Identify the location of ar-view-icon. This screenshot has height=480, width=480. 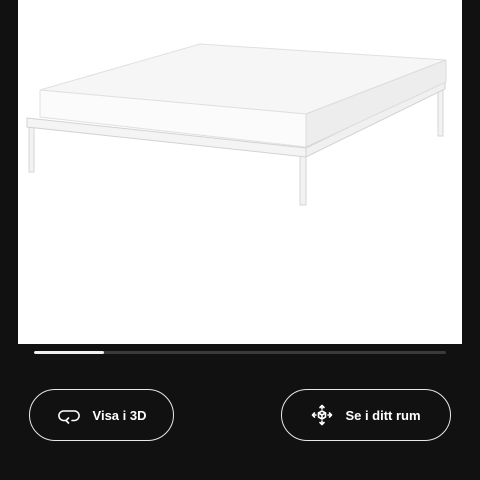
(322, 415).